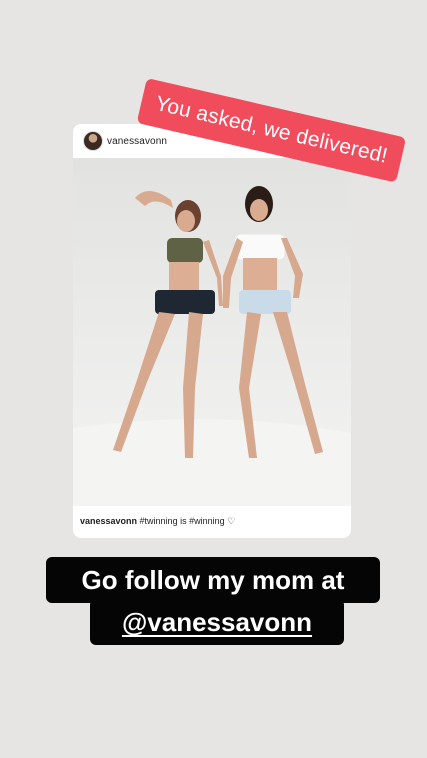  I want to click on story-text-line2: @vanessavonn, so click(217, 622).